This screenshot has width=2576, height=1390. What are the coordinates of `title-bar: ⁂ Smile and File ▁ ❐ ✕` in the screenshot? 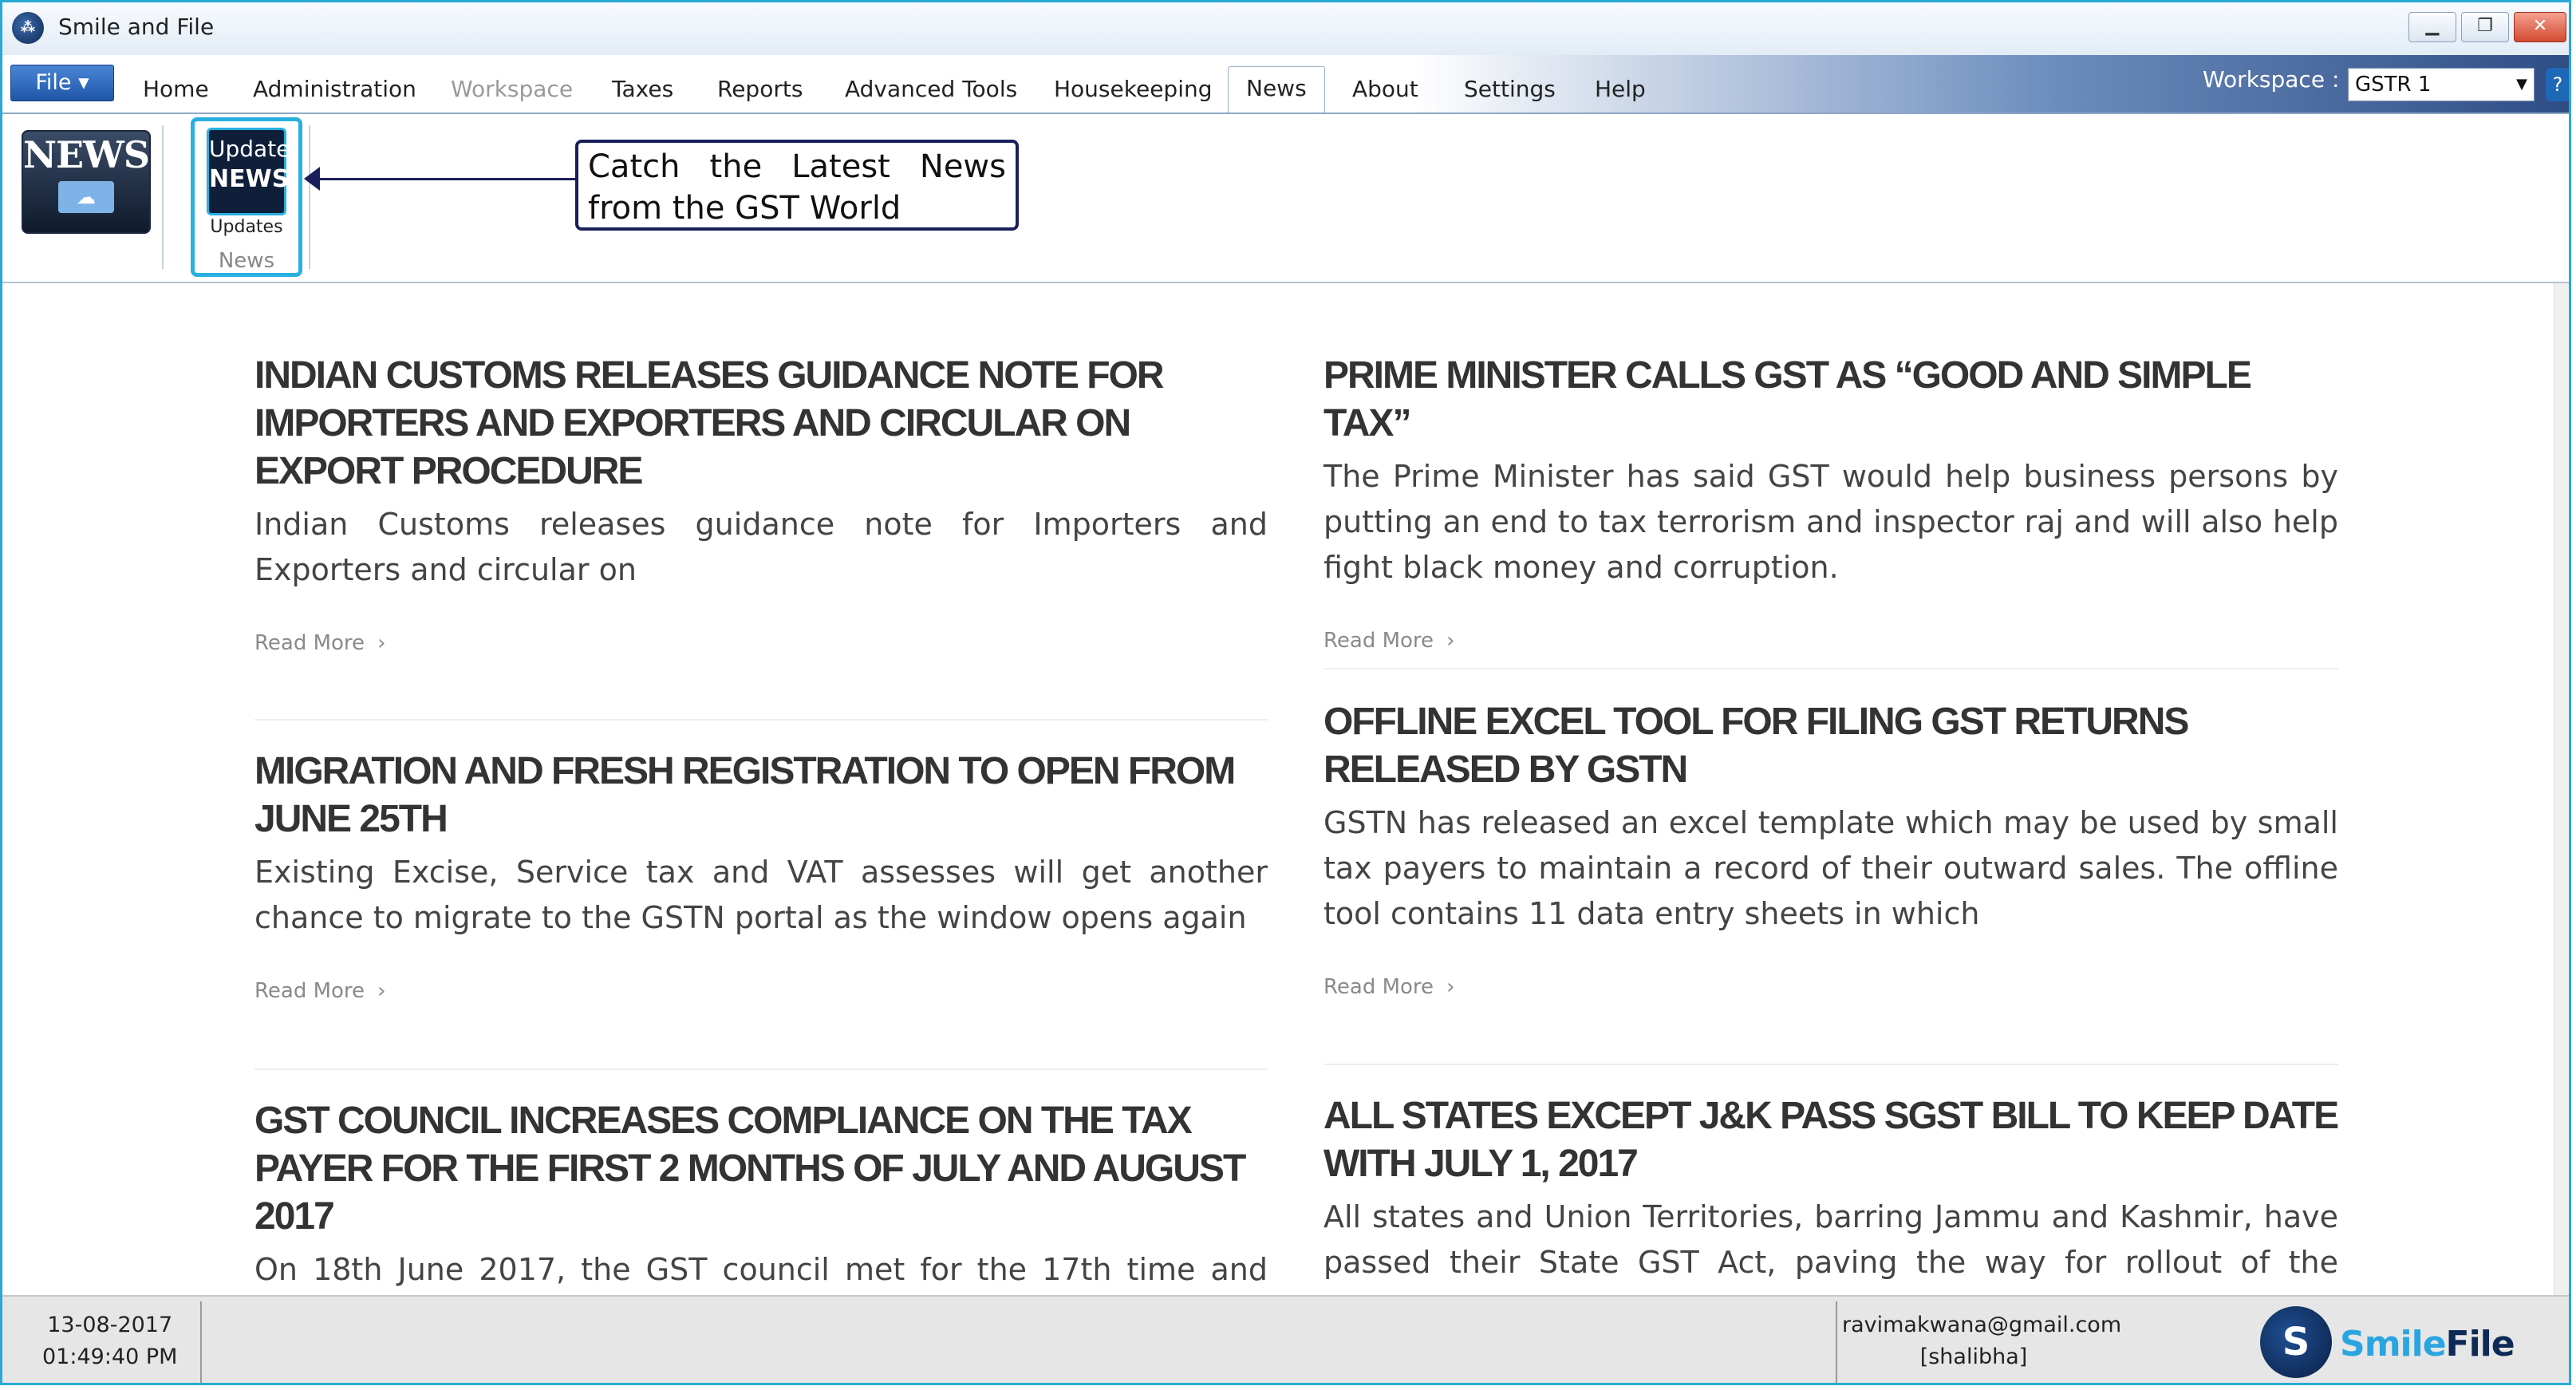 It's located at (1286, 29).